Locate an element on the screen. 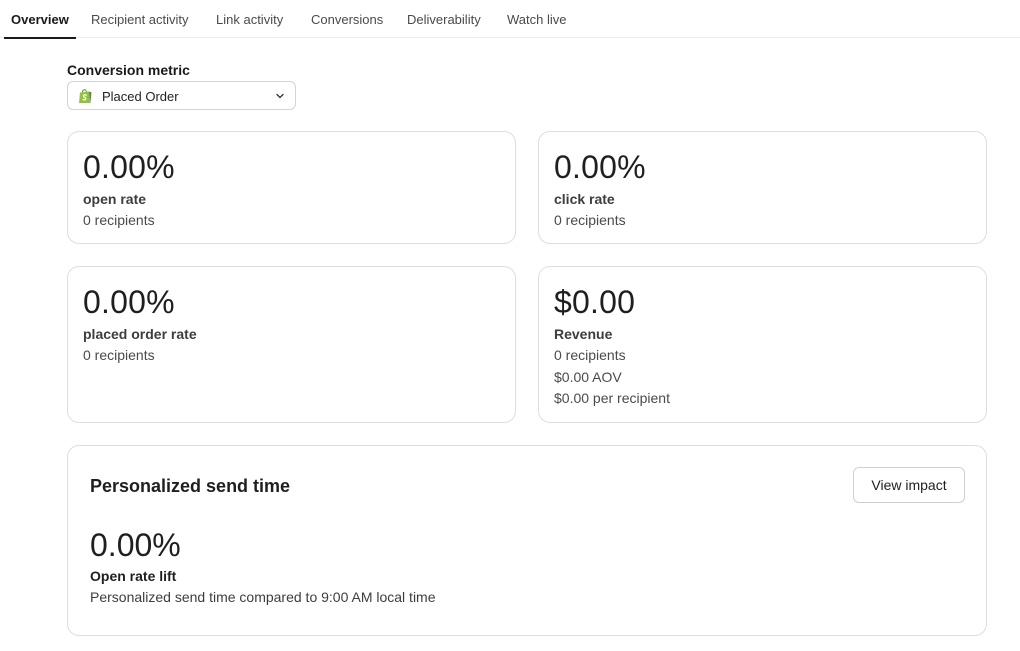 The width and height of the screenshot is (1020, 651). conversion-metric-select: Placed Order is located at coordinates (181, 95).